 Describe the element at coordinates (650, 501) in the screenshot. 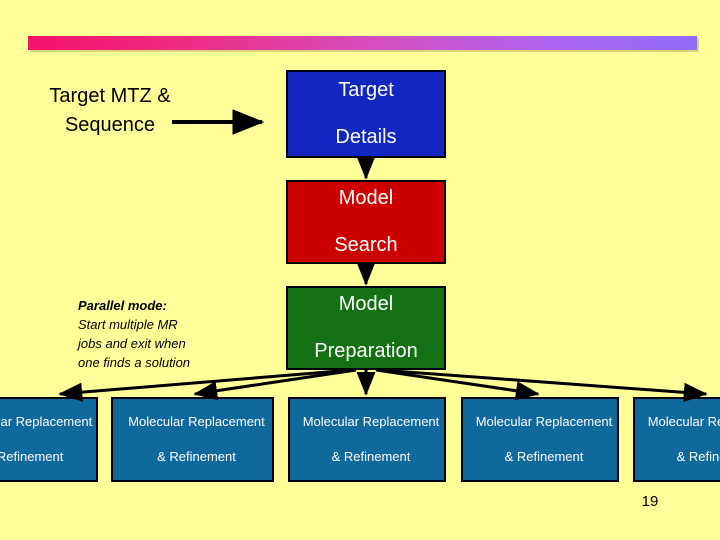

I see `page-number: 19` at that location.